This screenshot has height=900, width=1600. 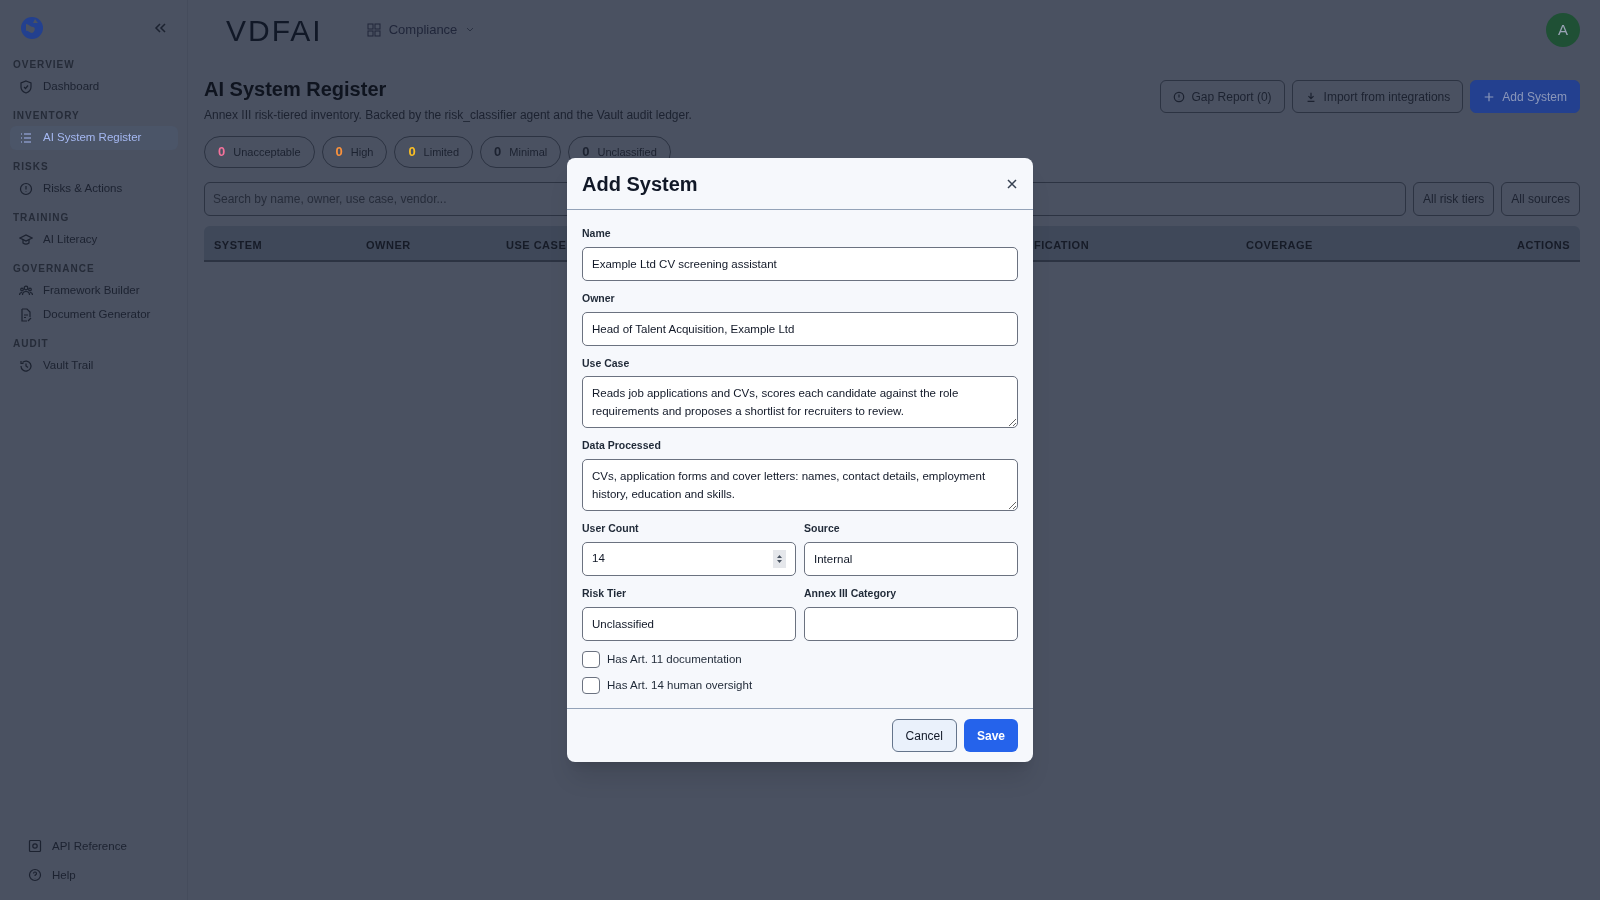 I want to click on page-title: AI System Register, so click(x=296, y=89).